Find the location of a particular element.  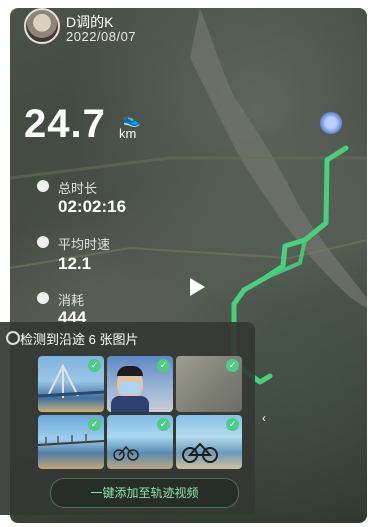

clock-icon is located at coordinates (43, 186).